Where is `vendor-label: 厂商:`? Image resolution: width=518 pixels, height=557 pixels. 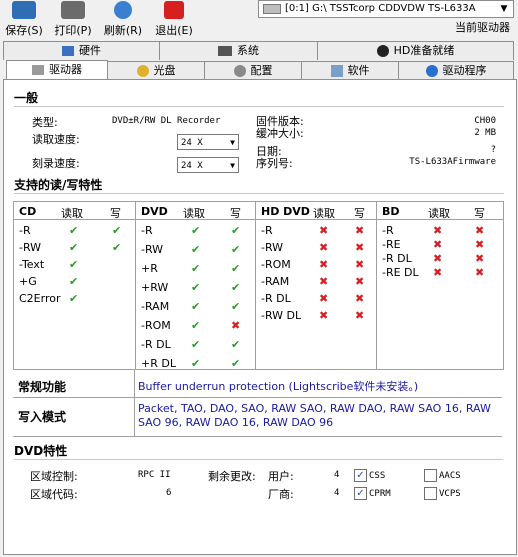
vendor-label: 厂商: is located at coordinates (281, 494).